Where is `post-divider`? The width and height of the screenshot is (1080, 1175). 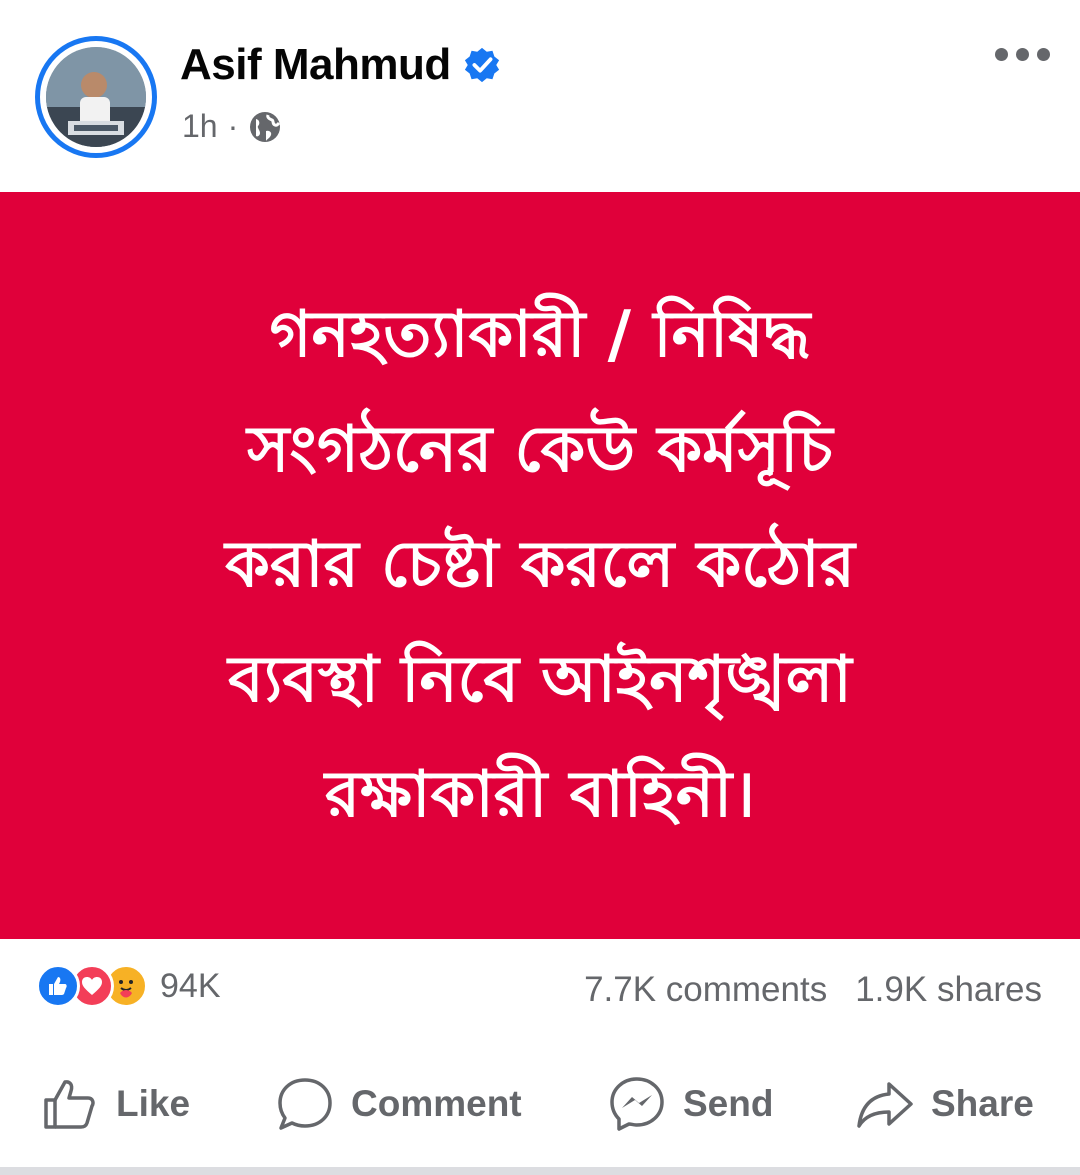
post-divider is located at coordinates (540, 1171).